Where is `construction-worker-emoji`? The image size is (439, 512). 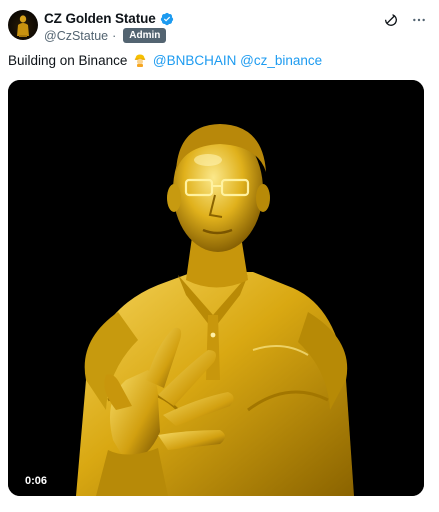 construction-worker-emoji is located at coordinates (140, 60).